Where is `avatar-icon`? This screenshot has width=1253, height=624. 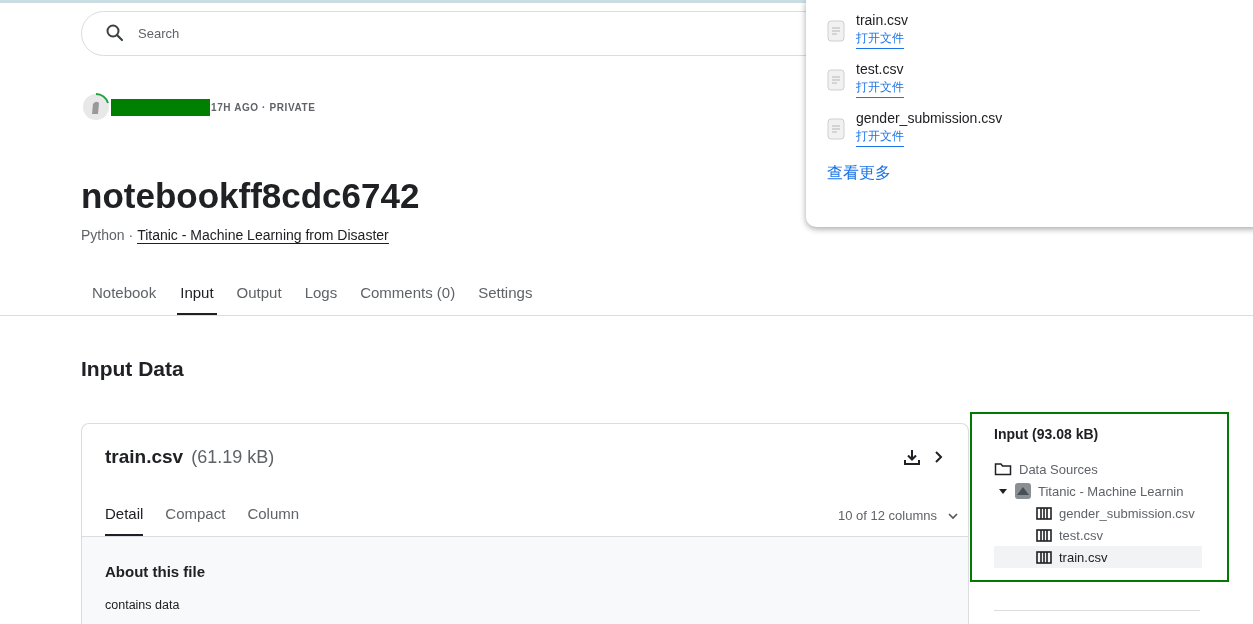
avatar-icon is located at coordinates (96, 107).